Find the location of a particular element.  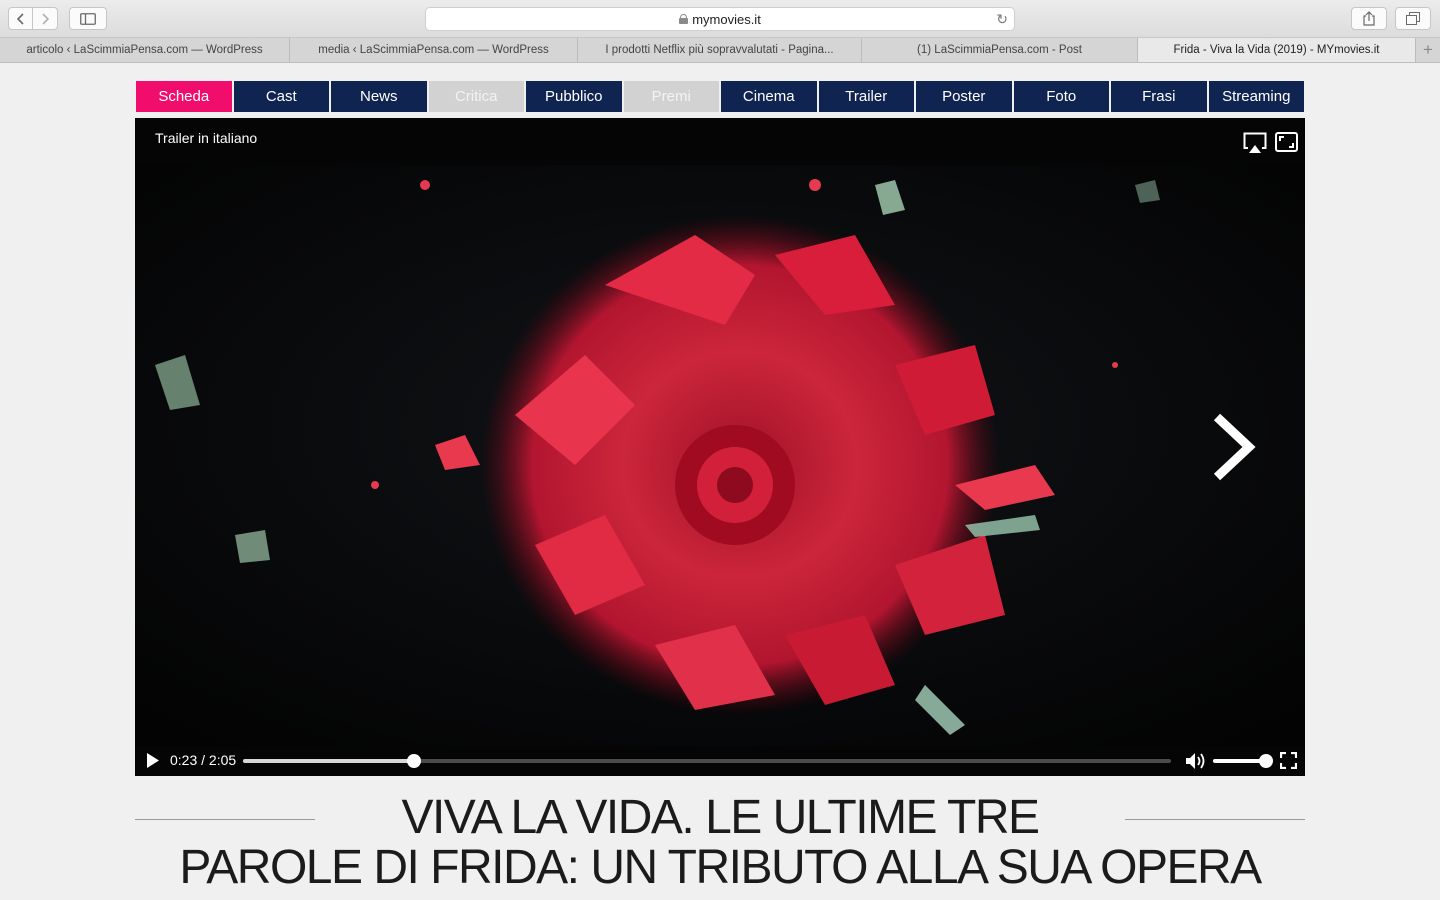

browser-tab: (1) LaScimmiaPensa.com - Post is located at coordinates (1000, 50).